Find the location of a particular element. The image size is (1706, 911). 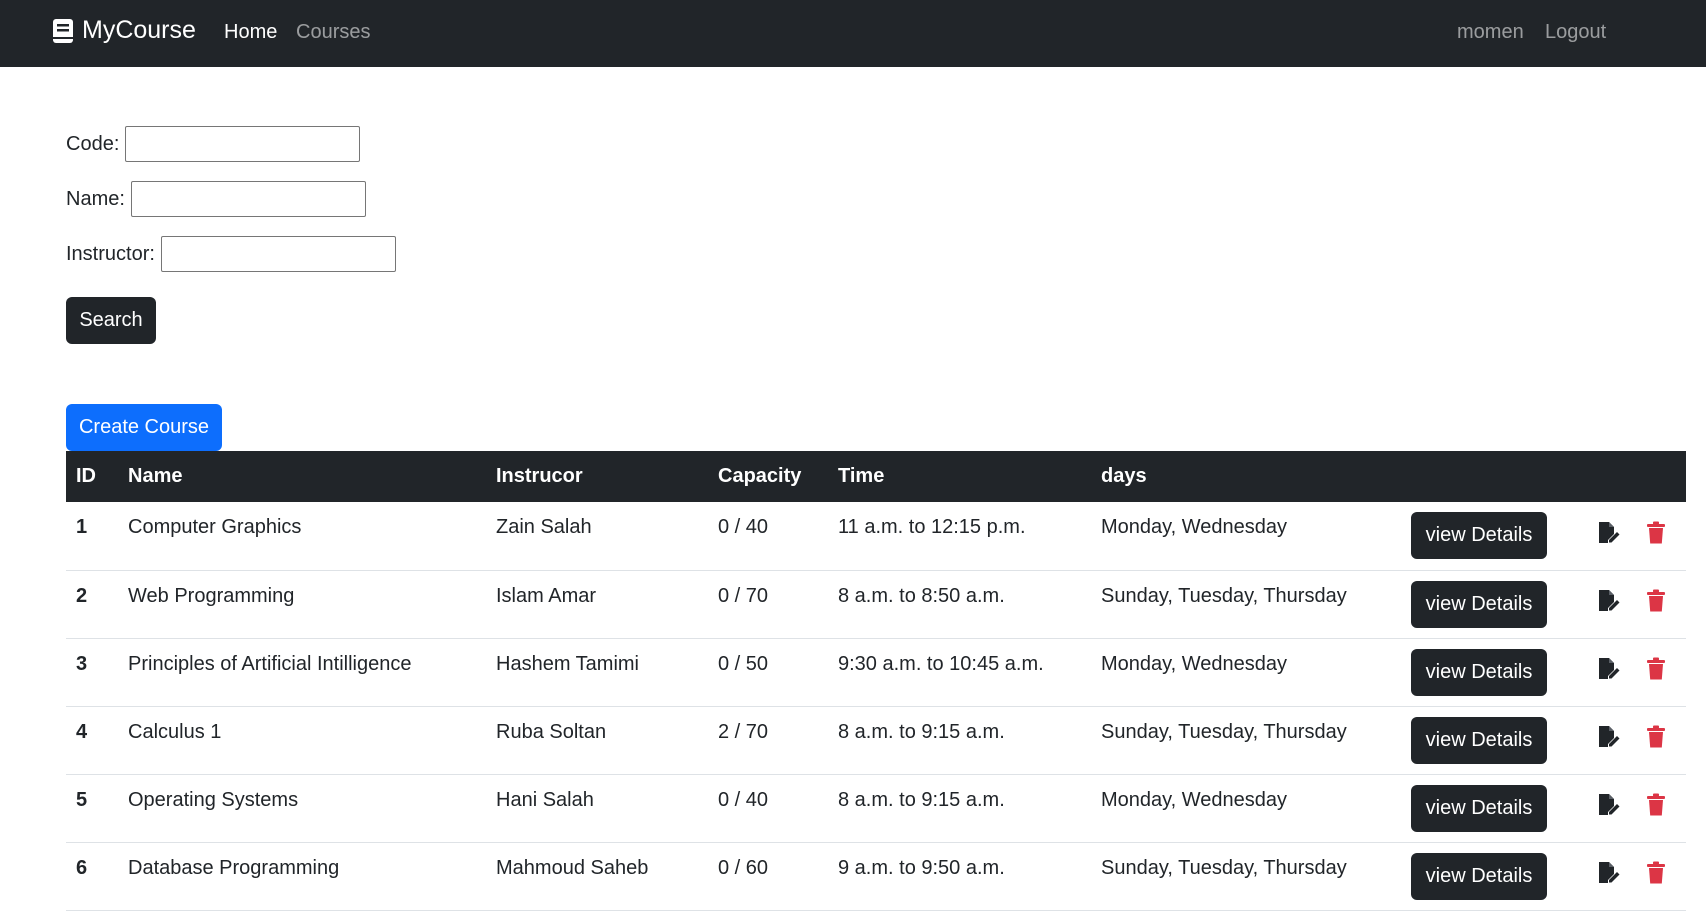

row-time: 9 a.m. to 9:50 a.m. is located at coordinates (921, 867).